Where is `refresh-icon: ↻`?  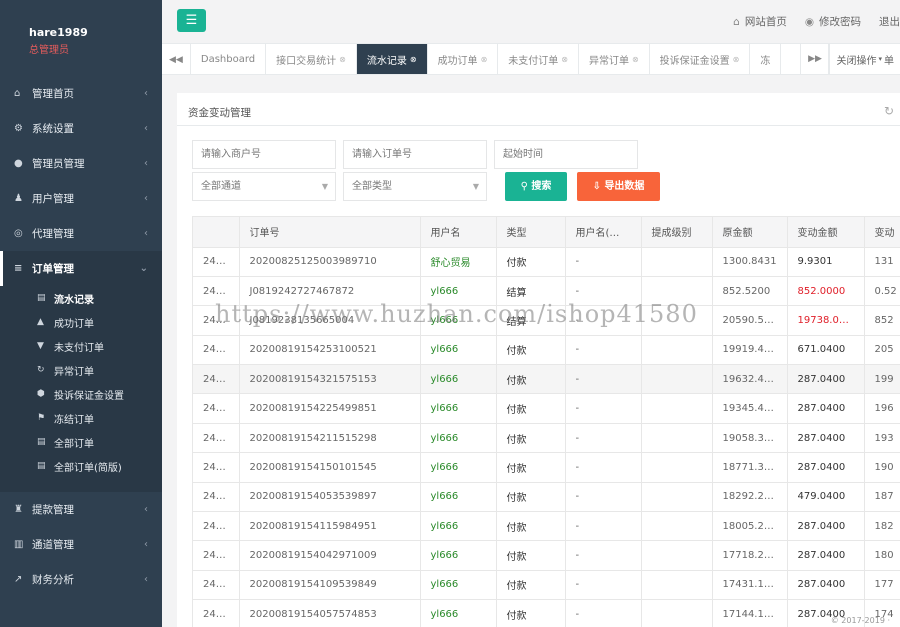 refresh-icon: ↻ is located at coordinates (889, 111).